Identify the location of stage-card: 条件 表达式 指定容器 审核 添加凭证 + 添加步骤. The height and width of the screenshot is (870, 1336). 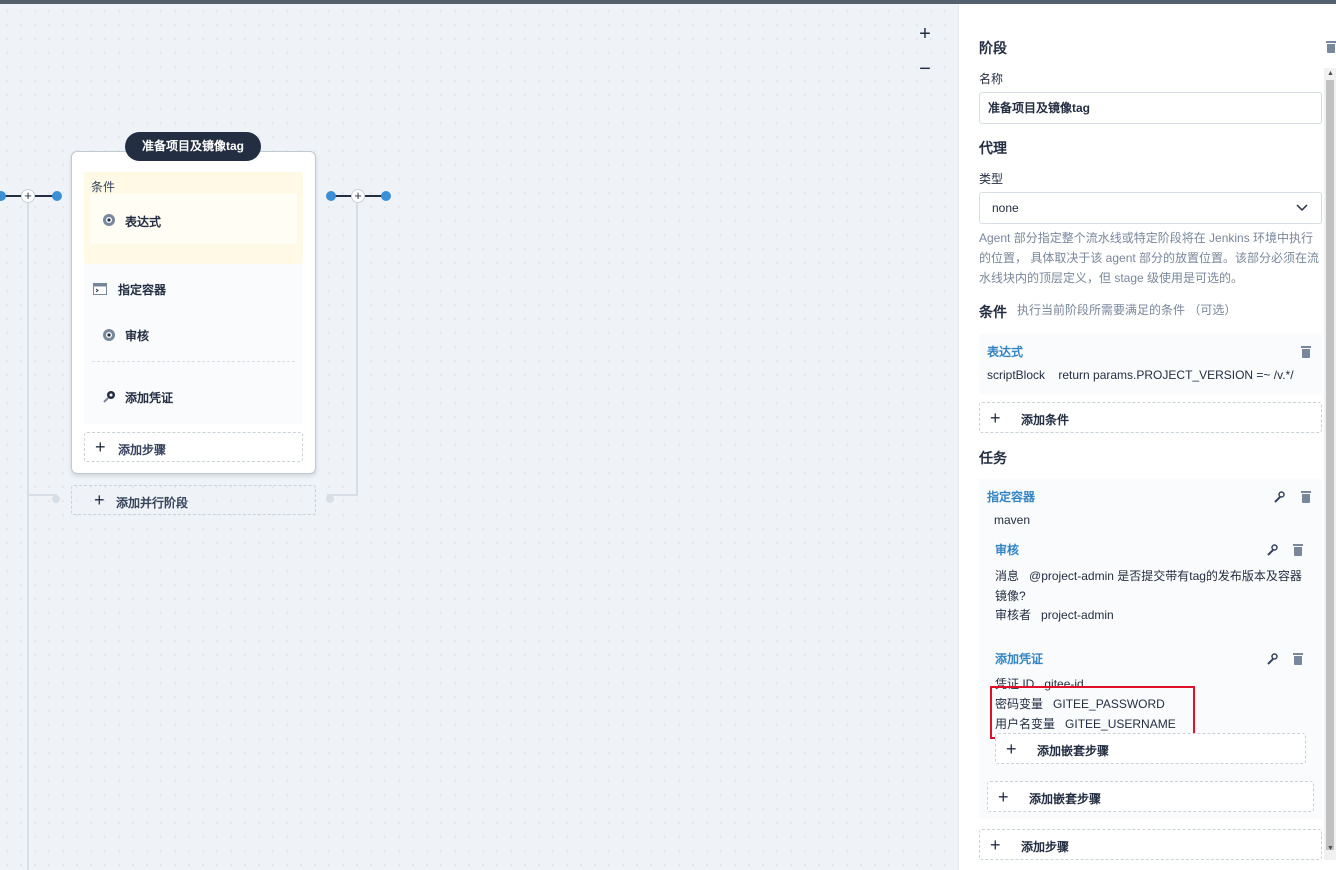
(193, 312).